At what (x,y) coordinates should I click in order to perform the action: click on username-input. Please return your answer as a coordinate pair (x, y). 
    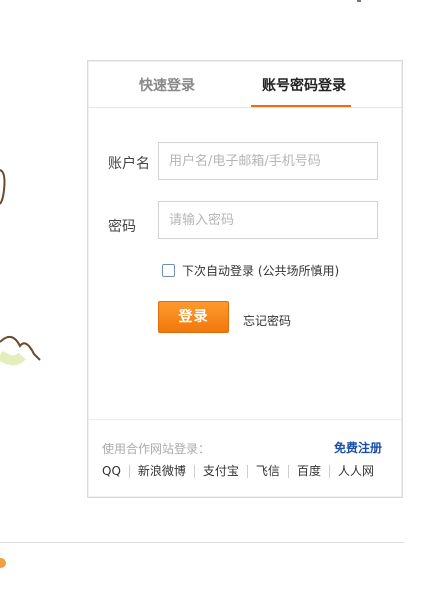
    Looking at the image, I should click on (268, 161).